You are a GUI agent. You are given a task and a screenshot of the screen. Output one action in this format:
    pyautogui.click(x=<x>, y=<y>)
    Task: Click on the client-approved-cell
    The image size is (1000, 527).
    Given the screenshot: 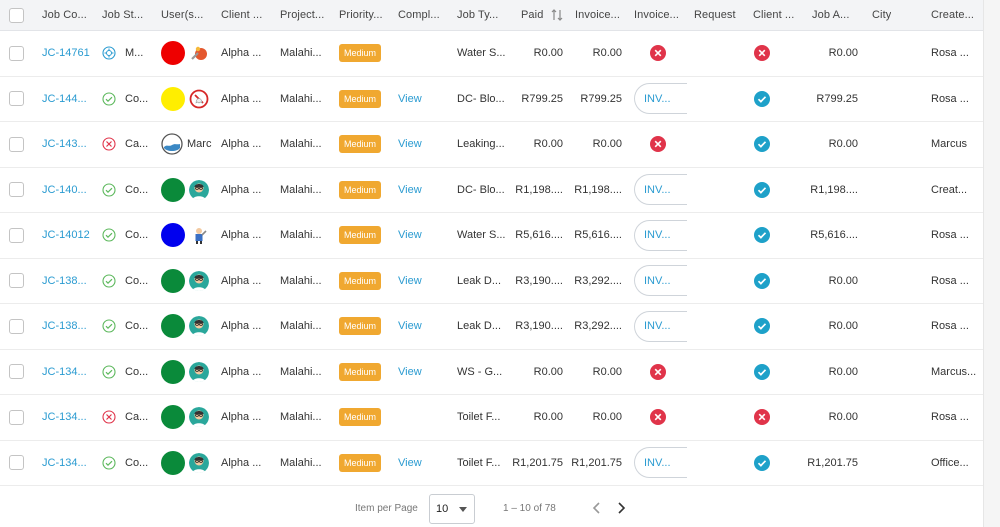 What is the action you would take?
    pyautogui.click(x=769, y=326)
    